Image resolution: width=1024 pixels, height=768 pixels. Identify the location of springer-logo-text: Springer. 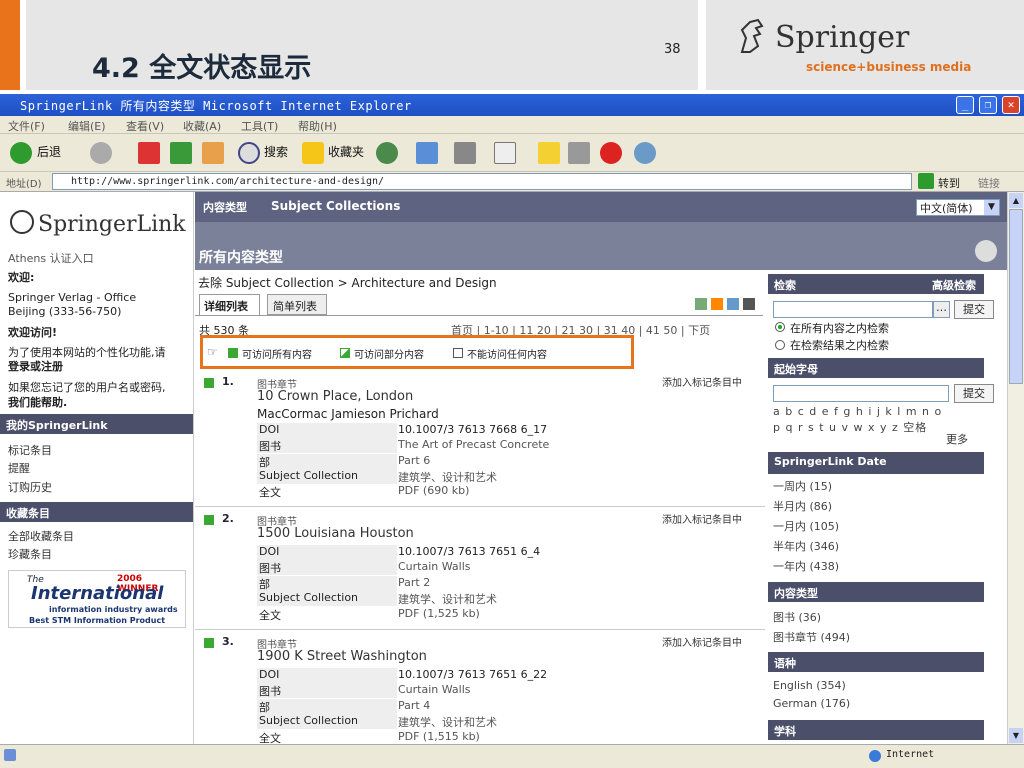
(842, 37).